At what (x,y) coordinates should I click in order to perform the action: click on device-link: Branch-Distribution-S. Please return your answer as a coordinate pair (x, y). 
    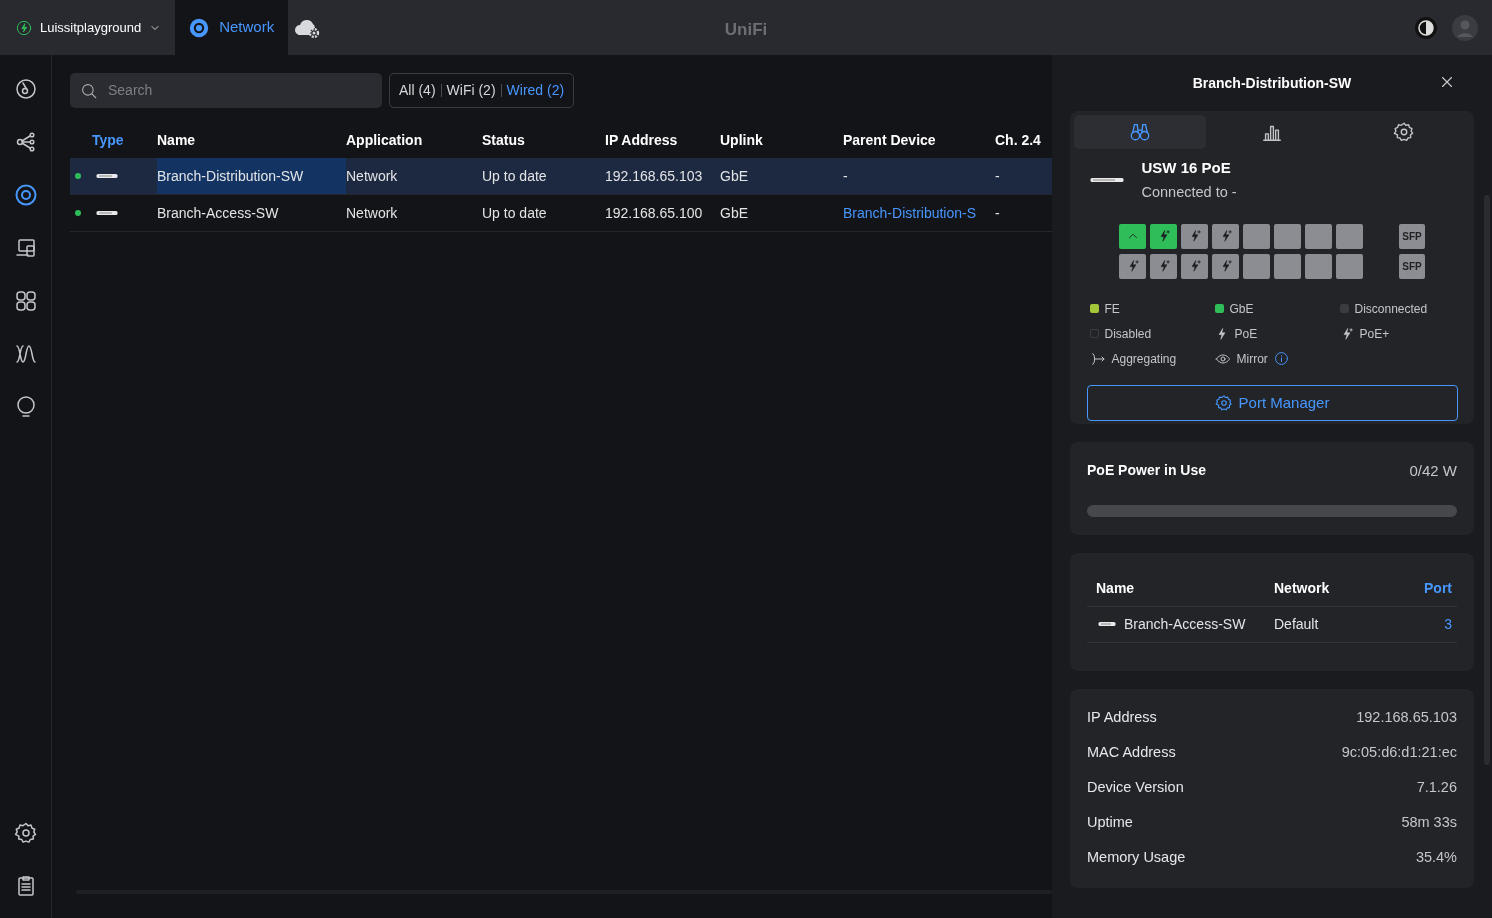
    Looking at the image, I should click on (910, 213).